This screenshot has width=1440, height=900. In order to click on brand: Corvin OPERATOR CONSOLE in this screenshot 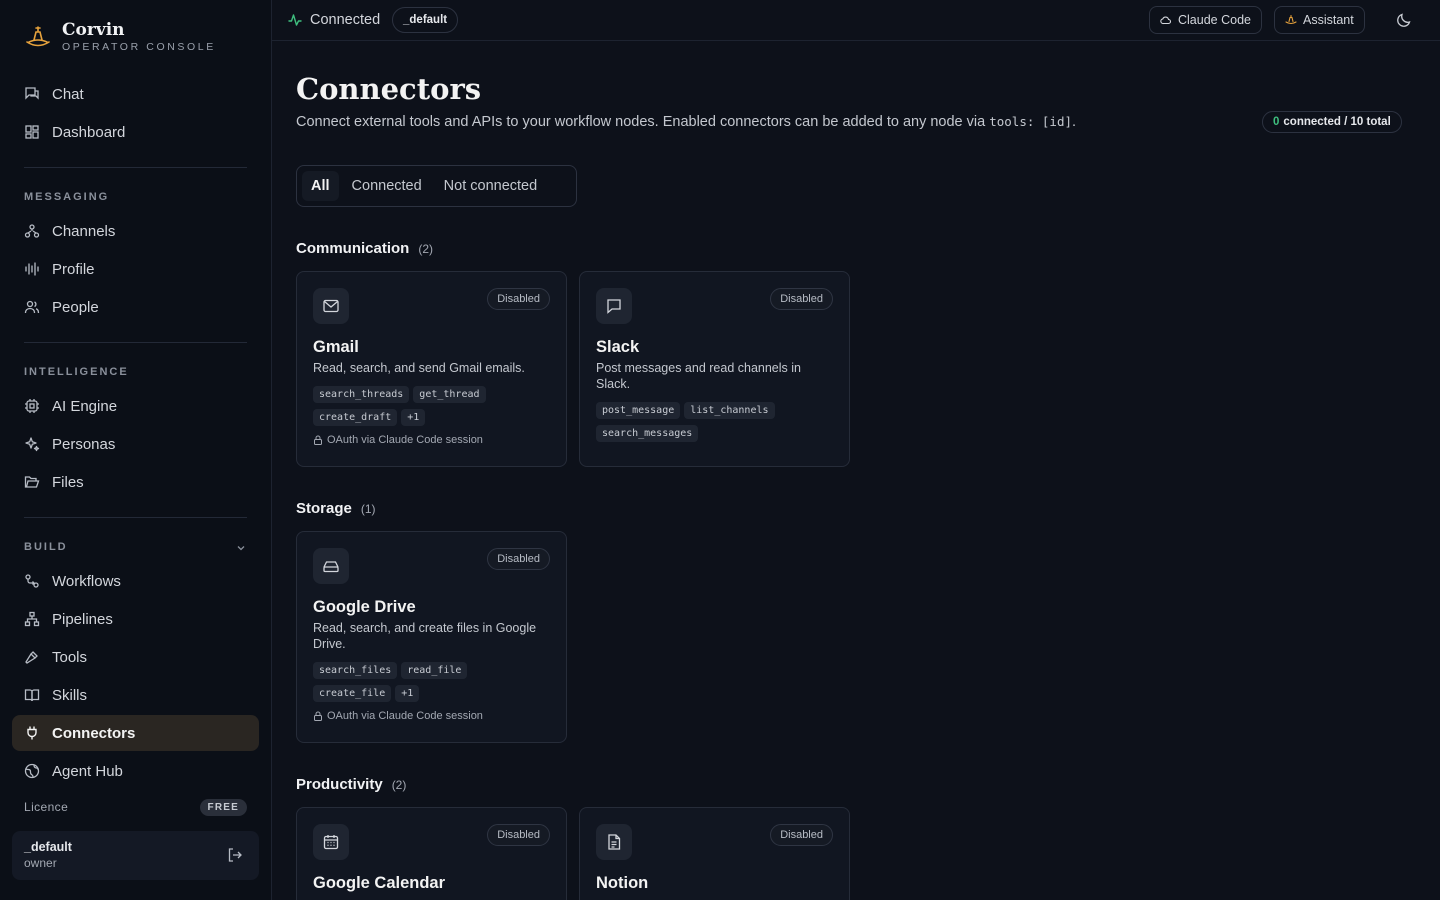, I will do `click(120, 37)`.